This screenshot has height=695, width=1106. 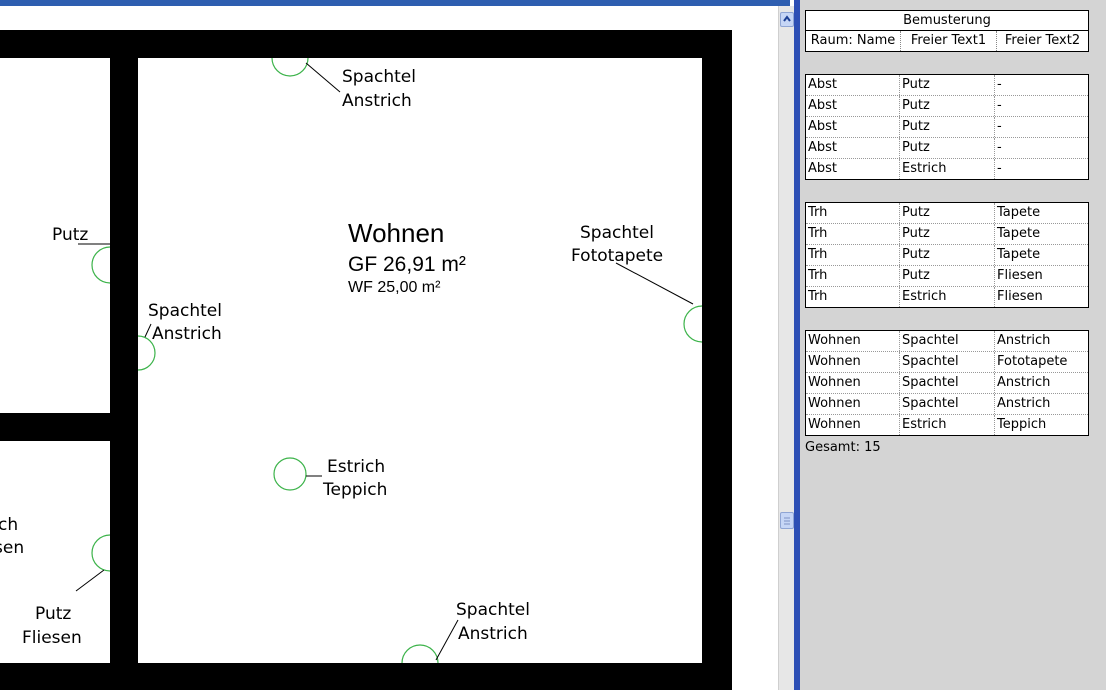 I want to click on leader-lowerleft, so click(x=90, y=580).